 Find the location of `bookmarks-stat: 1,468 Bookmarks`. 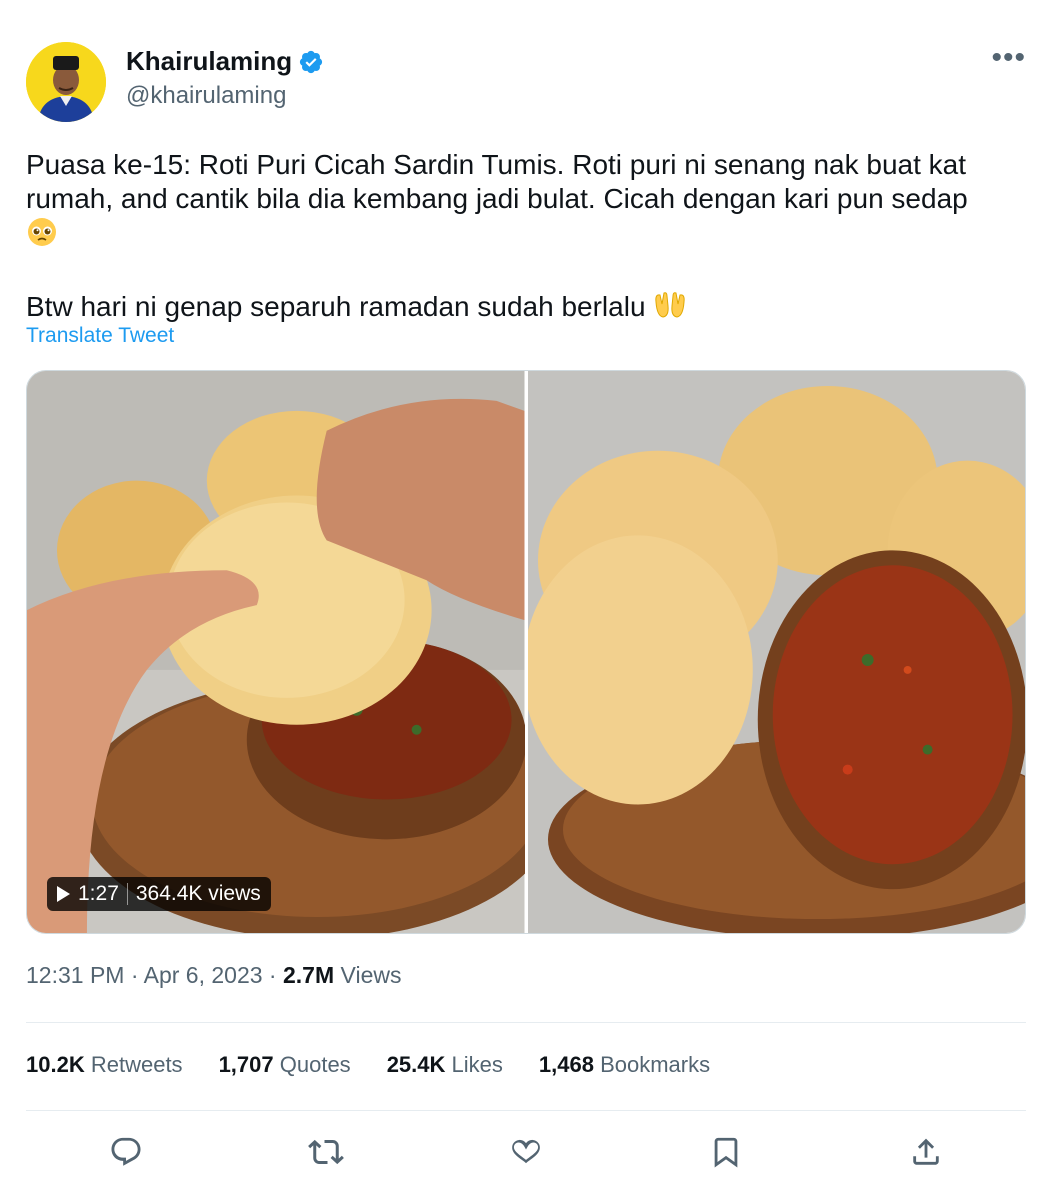

bookmarks-stat: 1,468 Bookmarks is located at coordinates (624, 1065).